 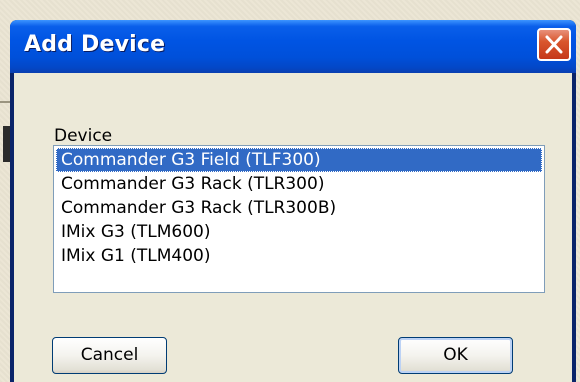 What do you see at coordinates (299, 232) in the screenshot?
I see `list-item: IMix G3 (TLM600)` at bounding box center [299, 232].